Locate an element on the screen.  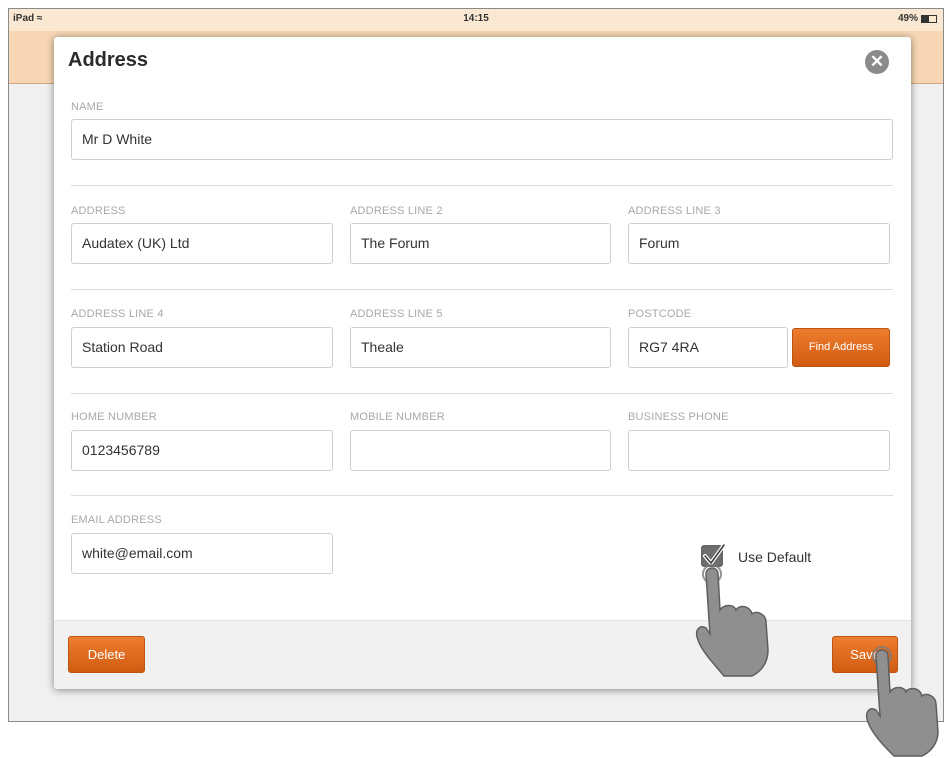
email-field: white@email.com is located at coordinates (202, 553).